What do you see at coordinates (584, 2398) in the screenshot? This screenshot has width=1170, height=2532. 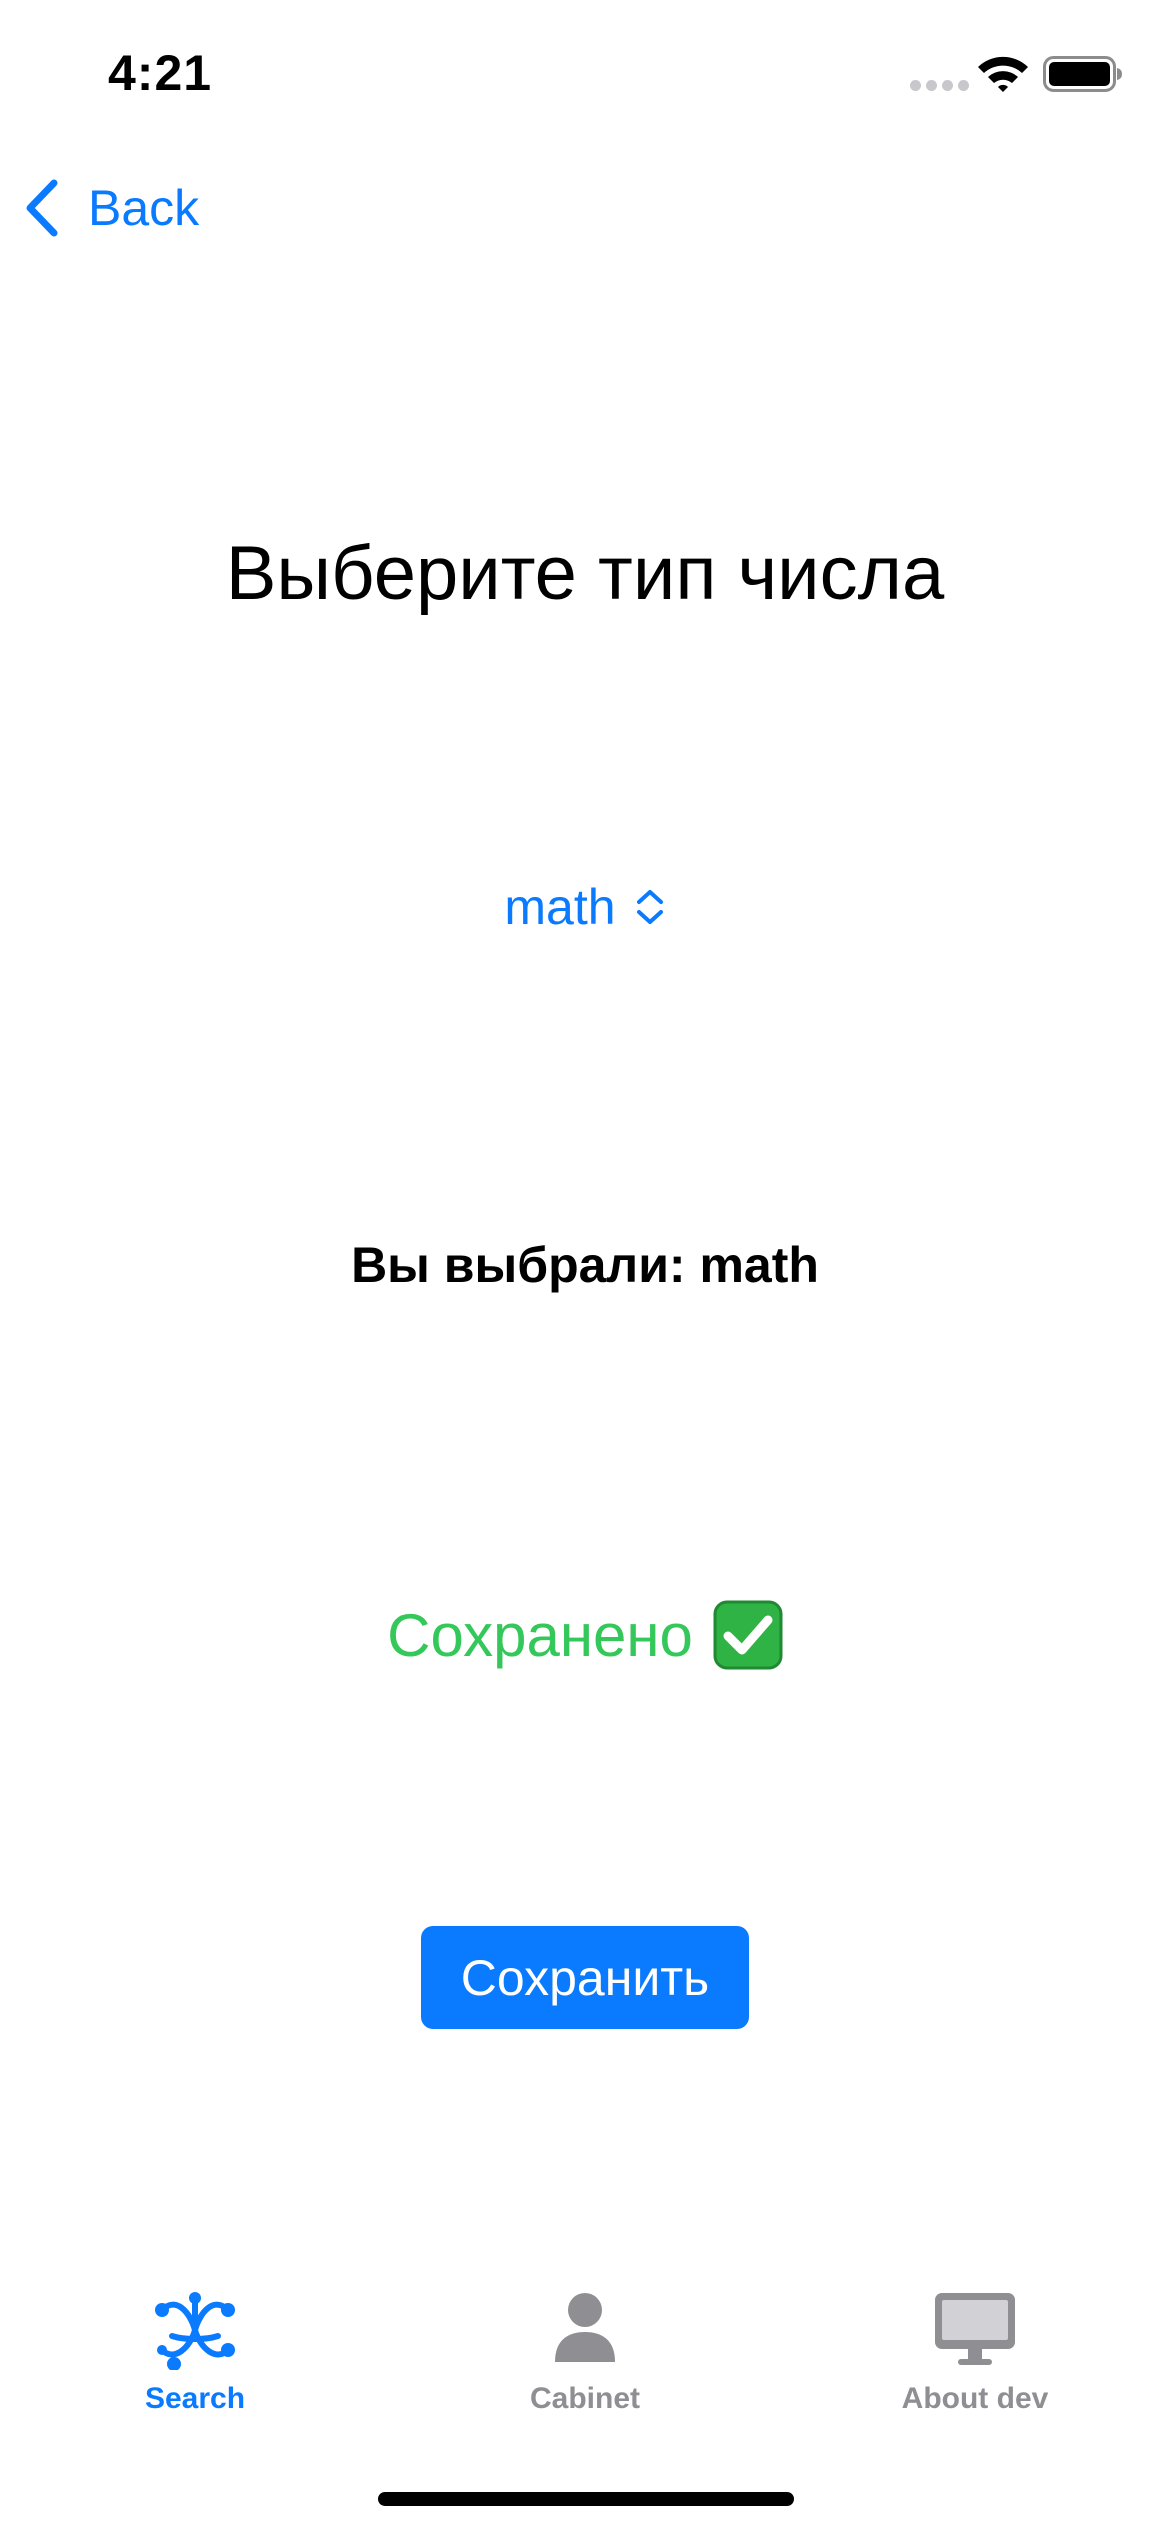 I see `tab-cabinet-label: Cabinet` at bounding box center [584, 2398].